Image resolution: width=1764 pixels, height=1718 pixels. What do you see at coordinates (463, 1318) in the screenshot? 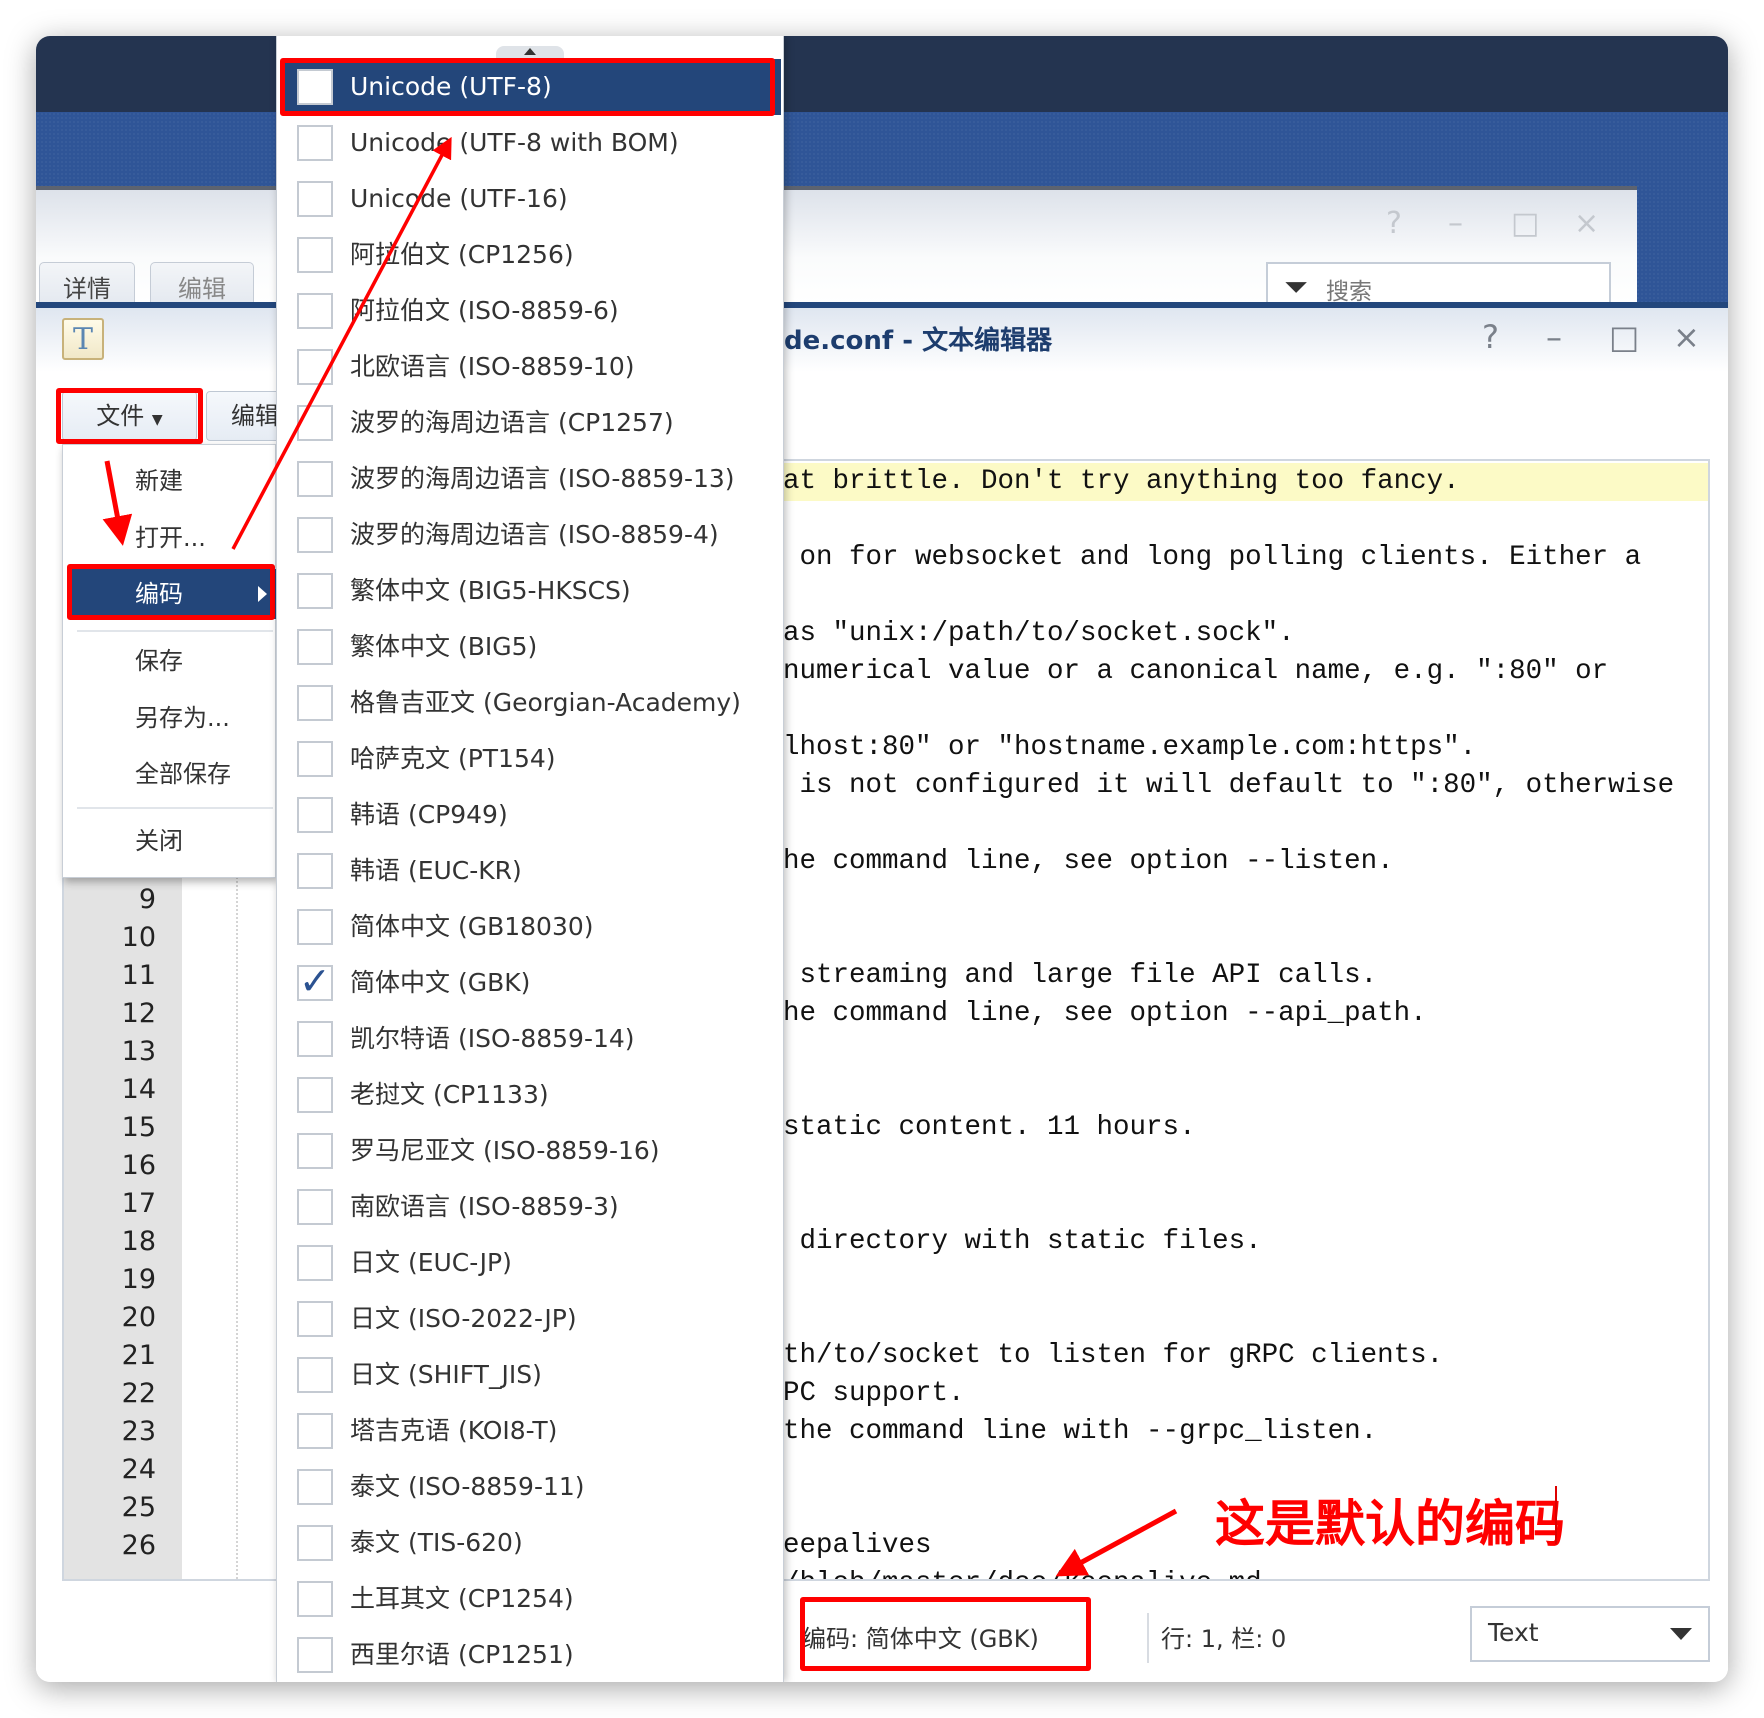
I see `encoding-option-label: 日文 (ISO-2022-JP)` at bounding box center [463, 1318].